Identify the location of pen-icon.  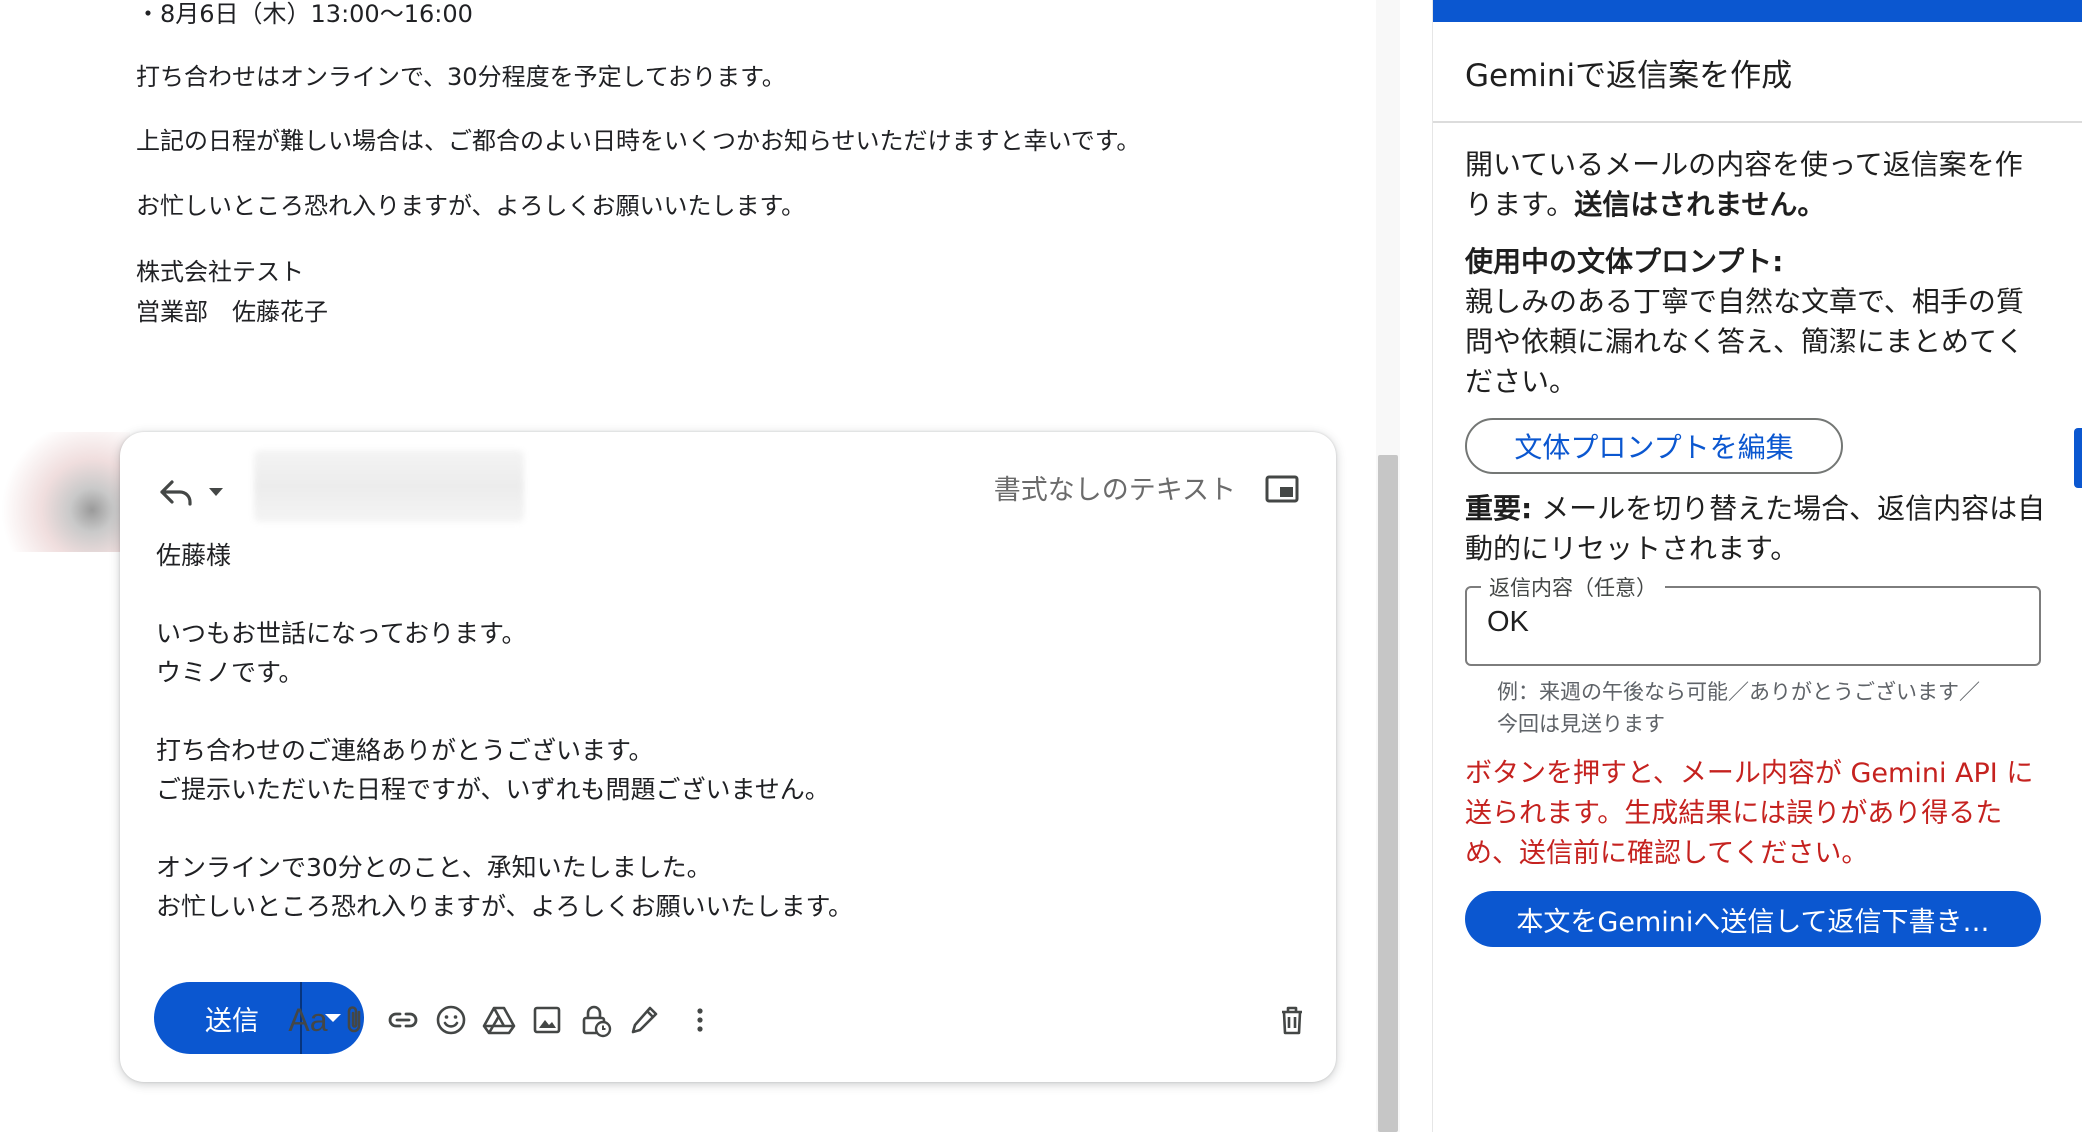
(644, 1020).